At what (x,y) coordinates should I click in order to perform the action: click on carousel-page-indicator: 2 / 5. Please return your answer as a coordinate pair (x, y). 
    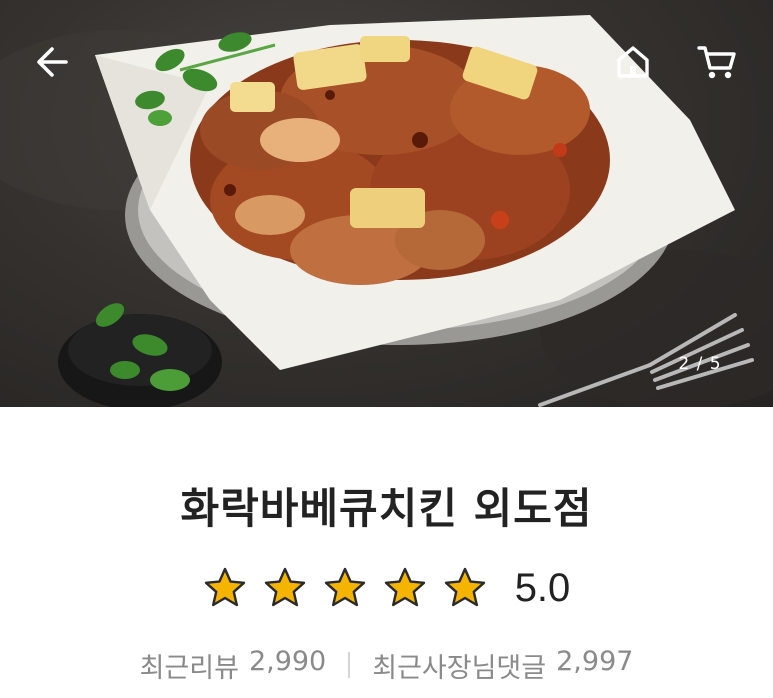
    Looking at the image, I should click on (700, 364).